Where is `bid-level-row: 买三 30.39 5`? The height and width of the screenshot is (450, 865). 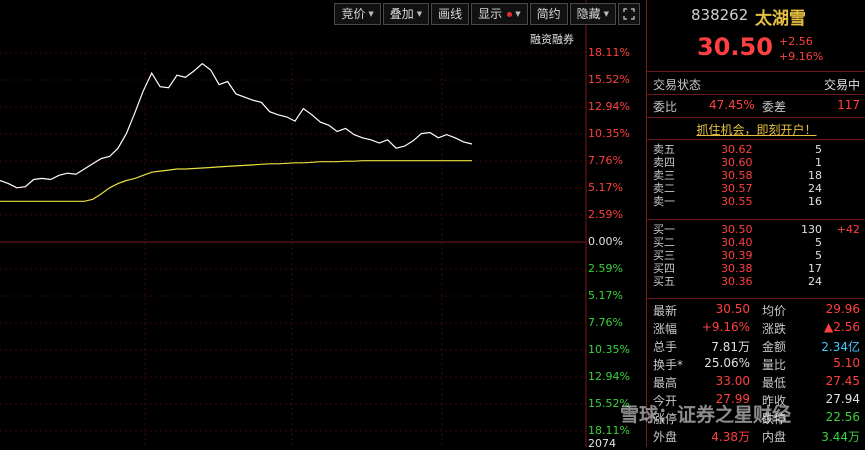 bid-level-row: 买三 30.39 5 is located at coordinates (756, 256).